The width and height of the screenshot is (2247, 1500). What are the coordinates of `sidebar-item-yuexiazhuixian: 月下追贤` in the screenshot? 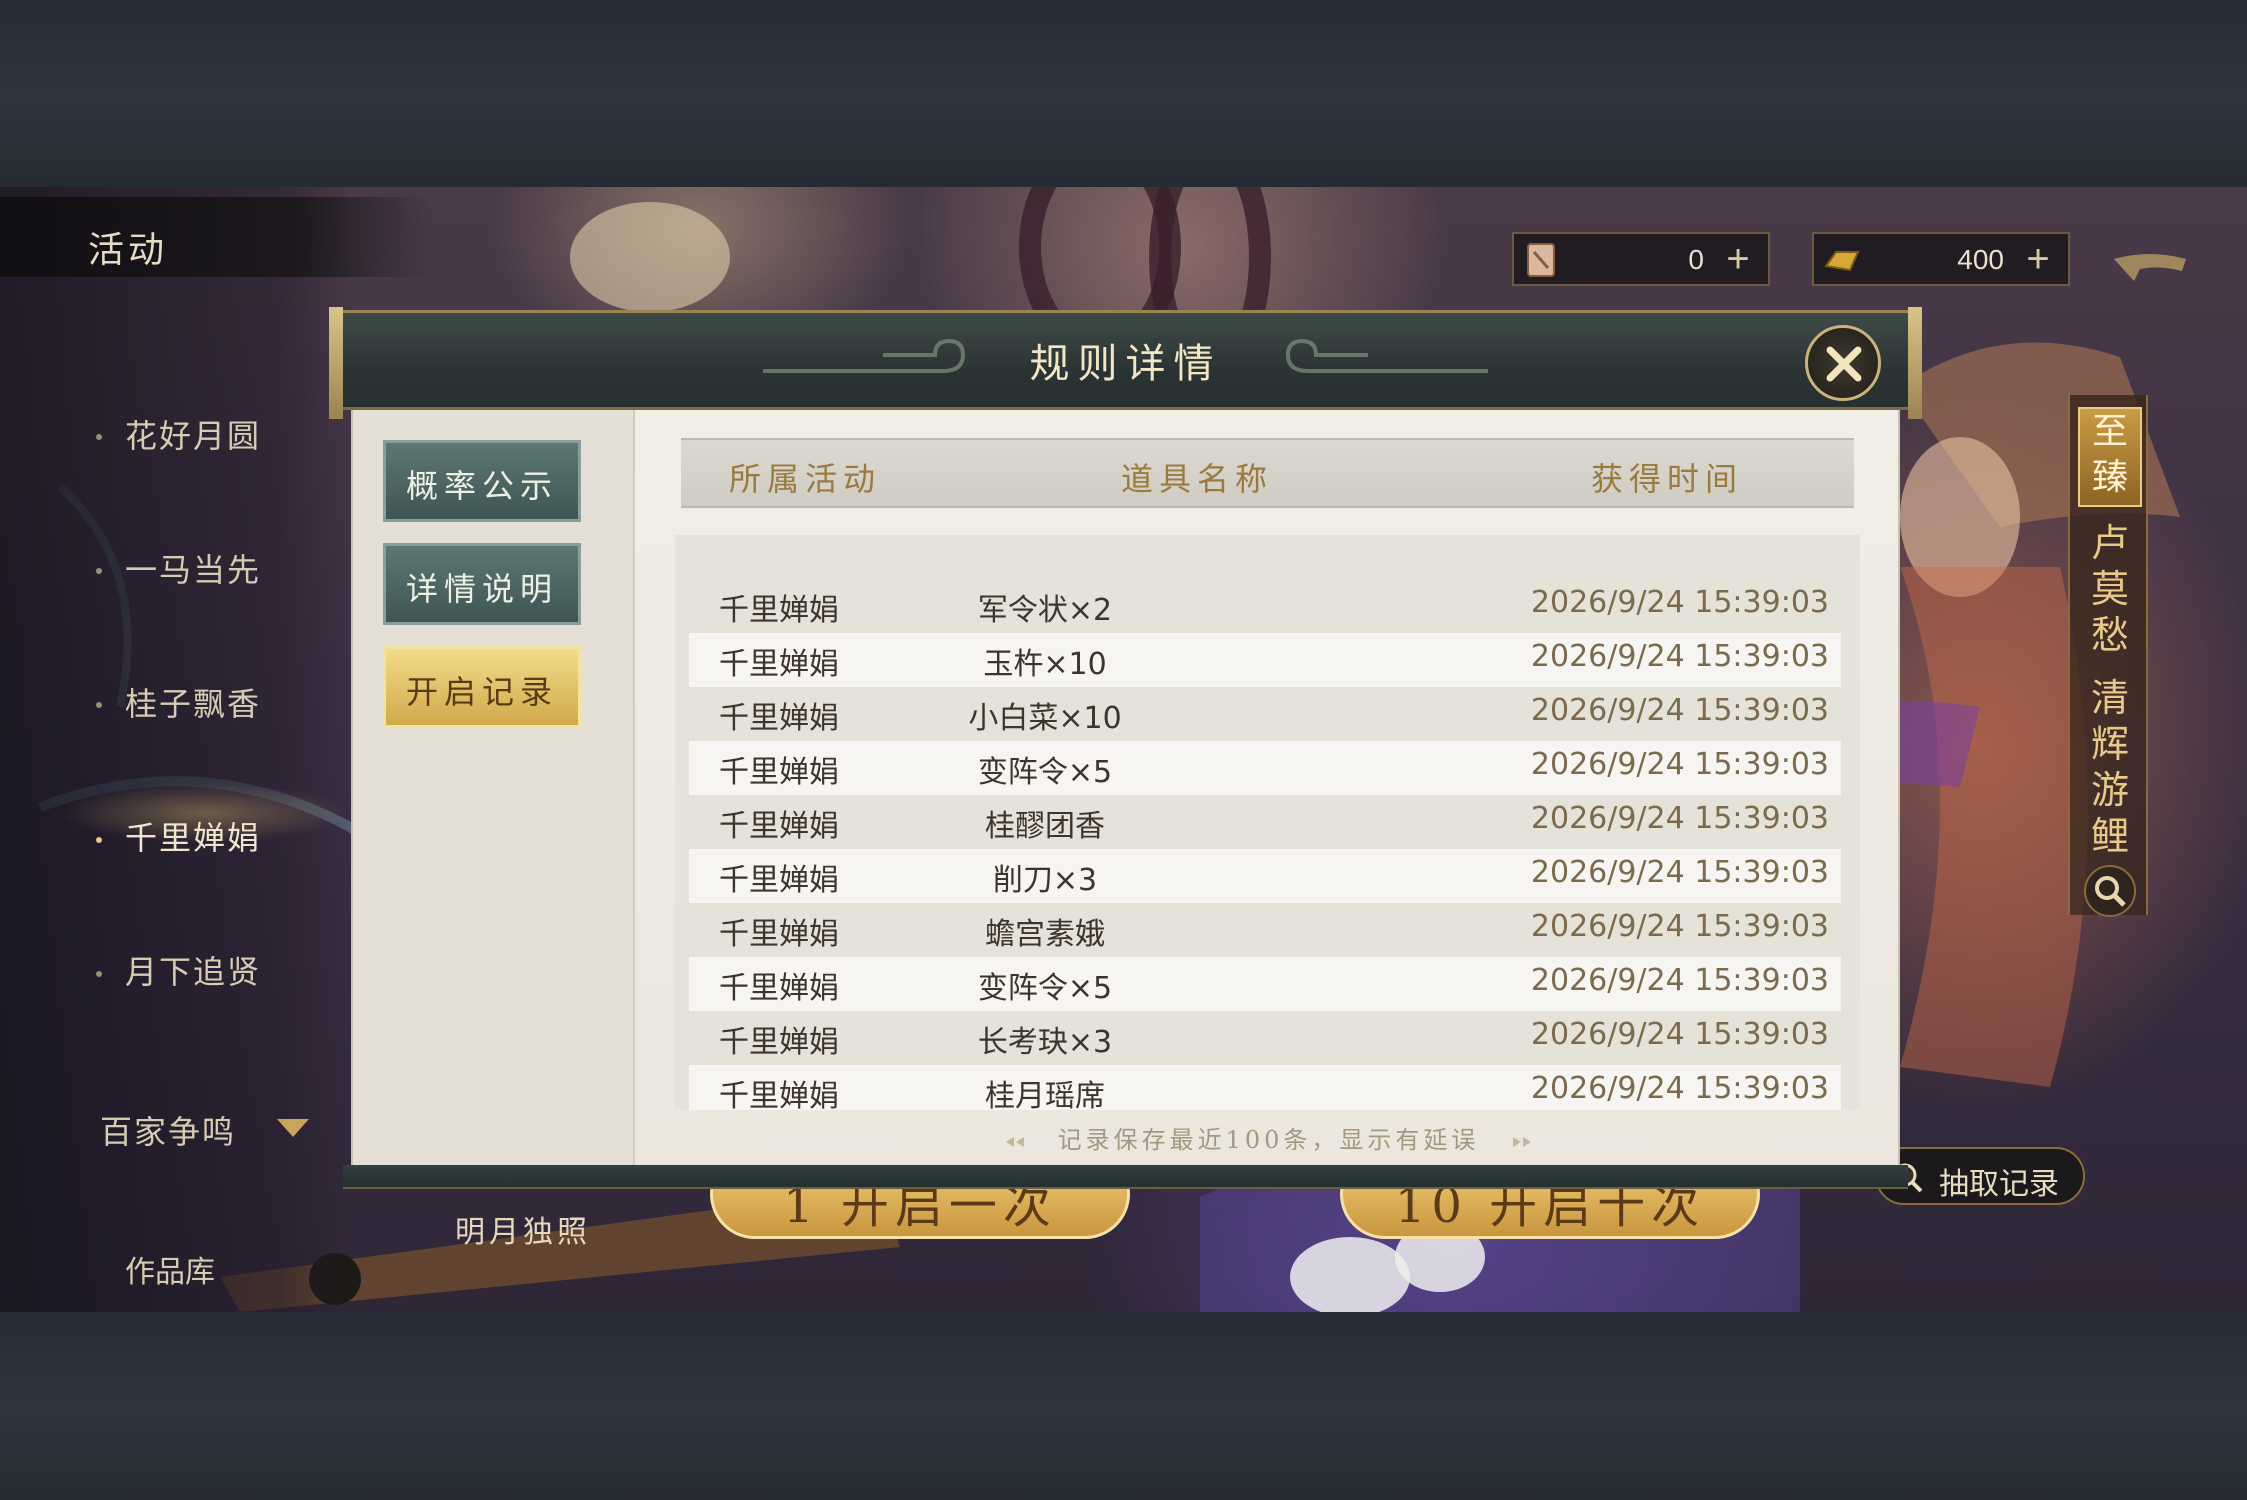 It's located at (193, 970).